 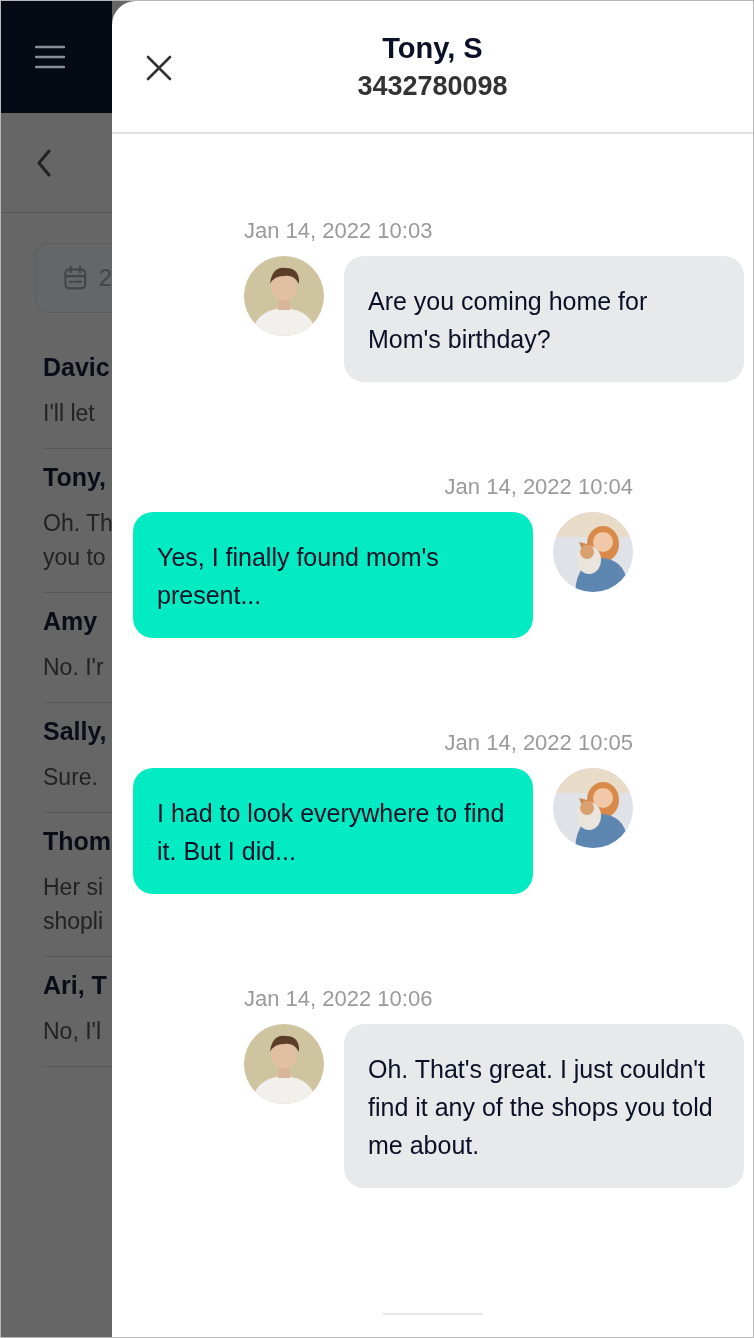 What do you see at coordinates (77, 841) in the screenshot?
I see `contact-name: Thom` at bounding box center [77, 841].